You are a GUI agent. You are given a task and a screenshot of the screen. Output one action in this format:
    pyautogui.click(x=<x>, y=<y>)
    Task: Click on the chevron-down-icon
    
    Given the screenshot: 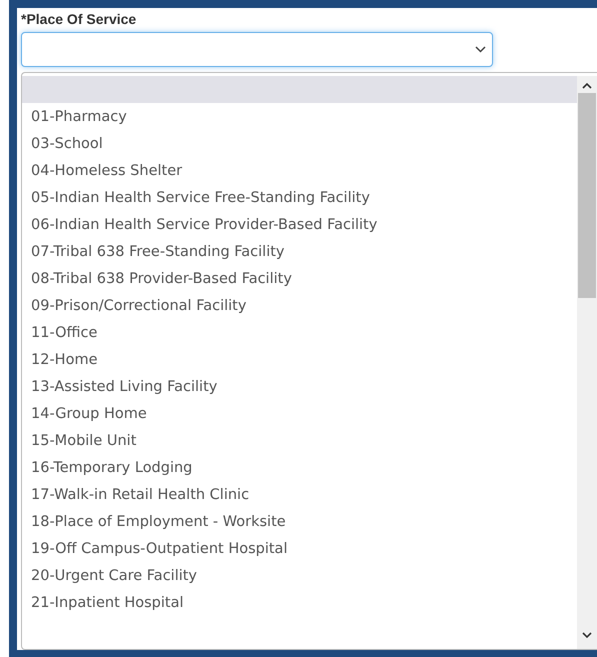 What is the action you would take?
    pyautogui.click(x=480, y=49)
    